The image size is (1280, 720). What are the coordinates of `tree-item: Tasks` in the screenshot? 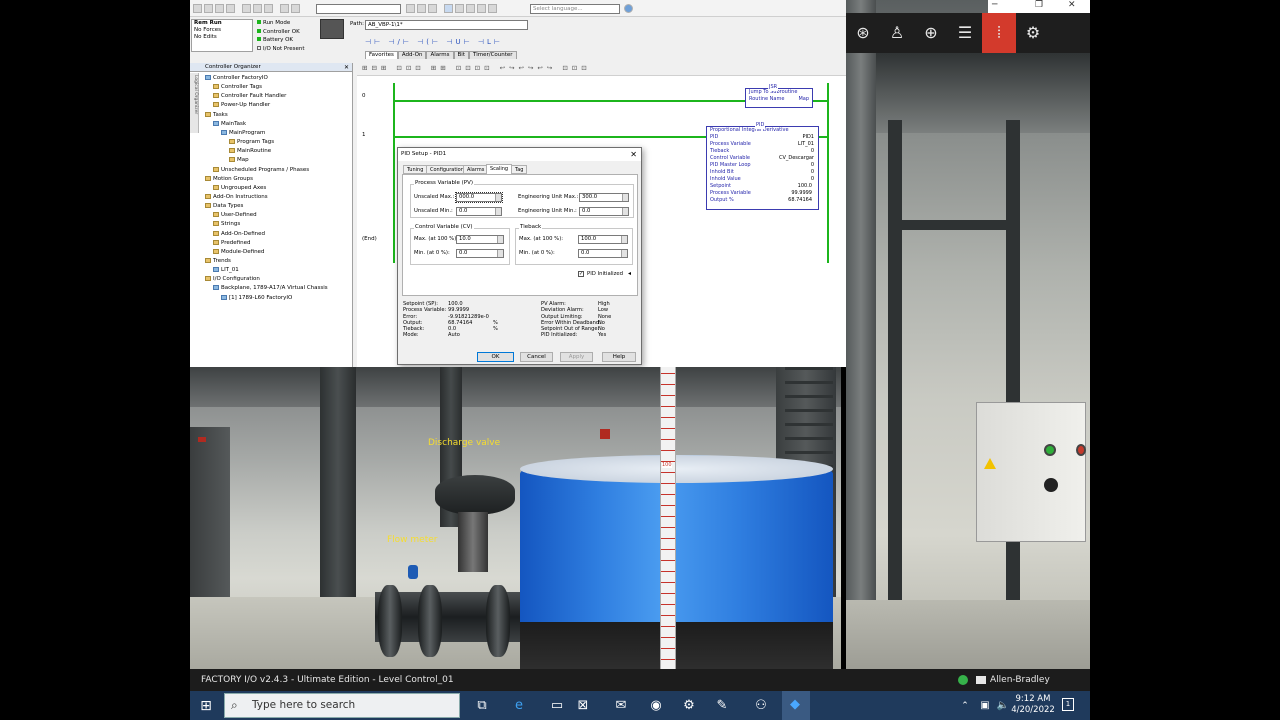 It's located at (216, 115).